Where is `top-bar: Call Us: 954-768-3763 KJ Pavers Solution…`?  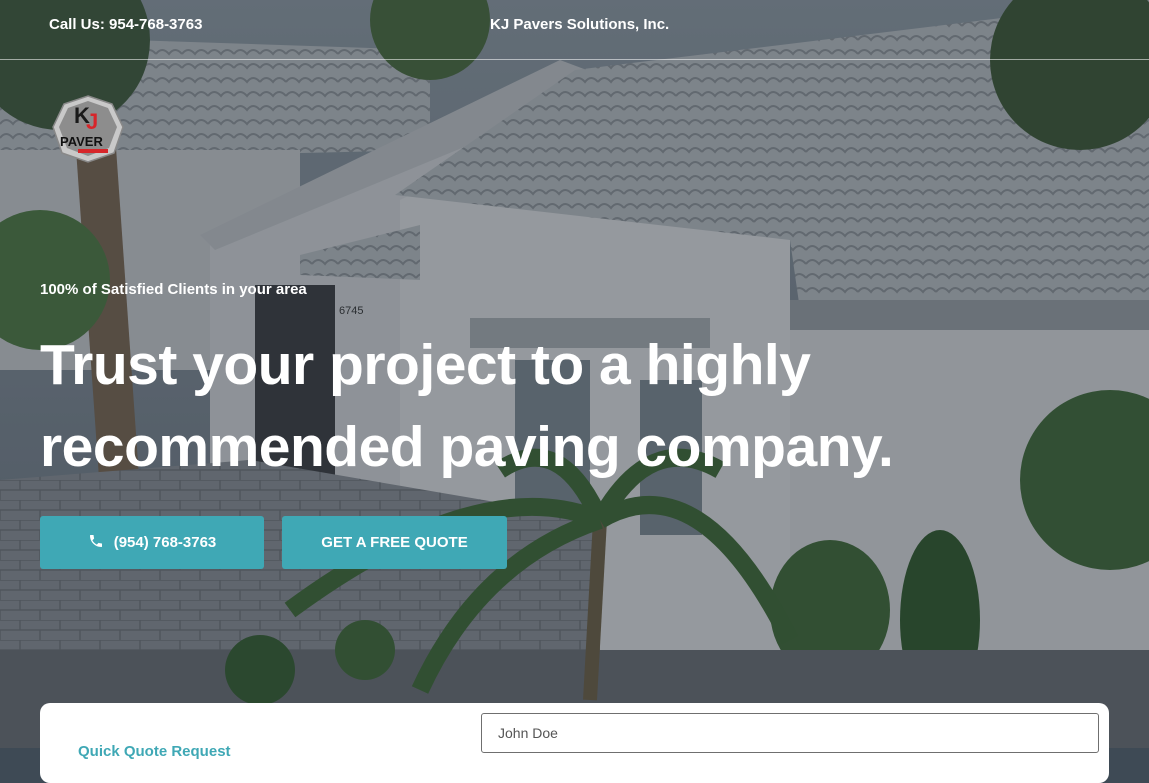 top-bar: Call Us: 954-768-3763 KJ Pavers Solution… is located at coordinates (574, 30).